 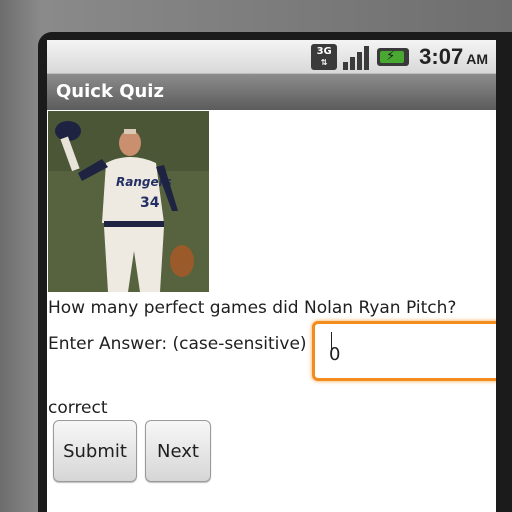 I want to click on app-title: Quick Quiz, so click(x=110, y=91).